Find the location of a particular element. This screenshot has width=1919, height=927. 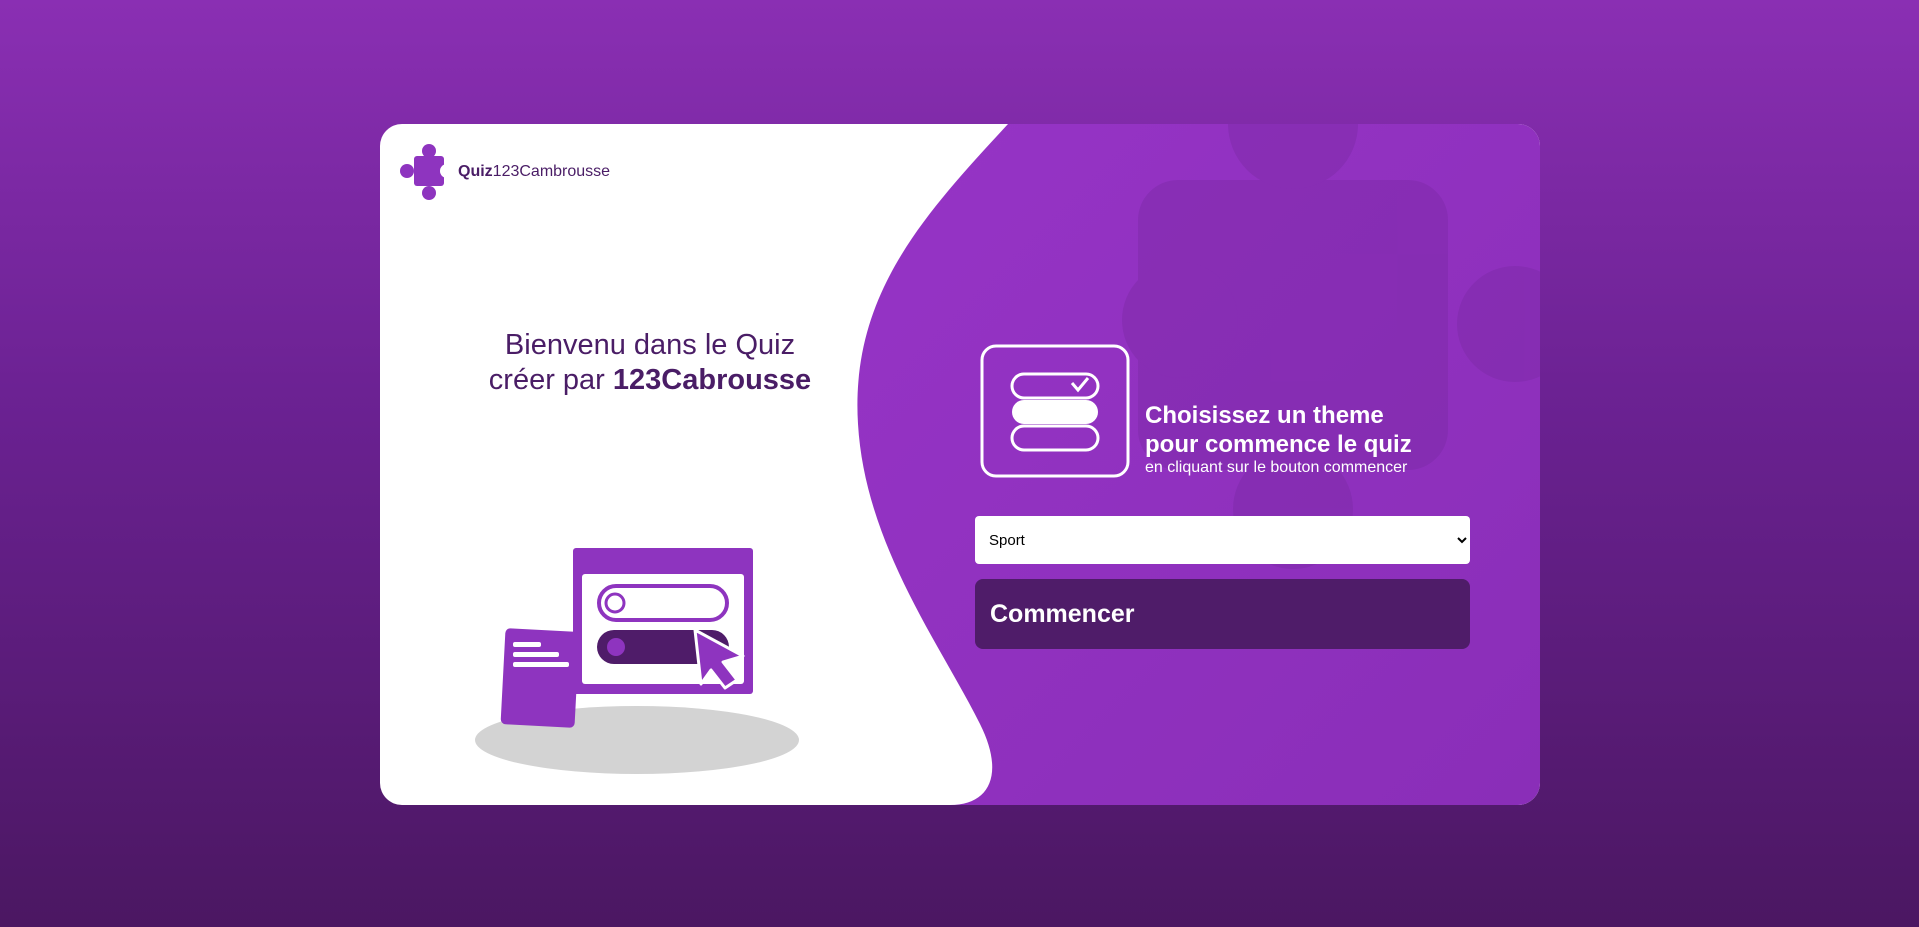

list-checked-icon is located at coordinates (1055, 411).